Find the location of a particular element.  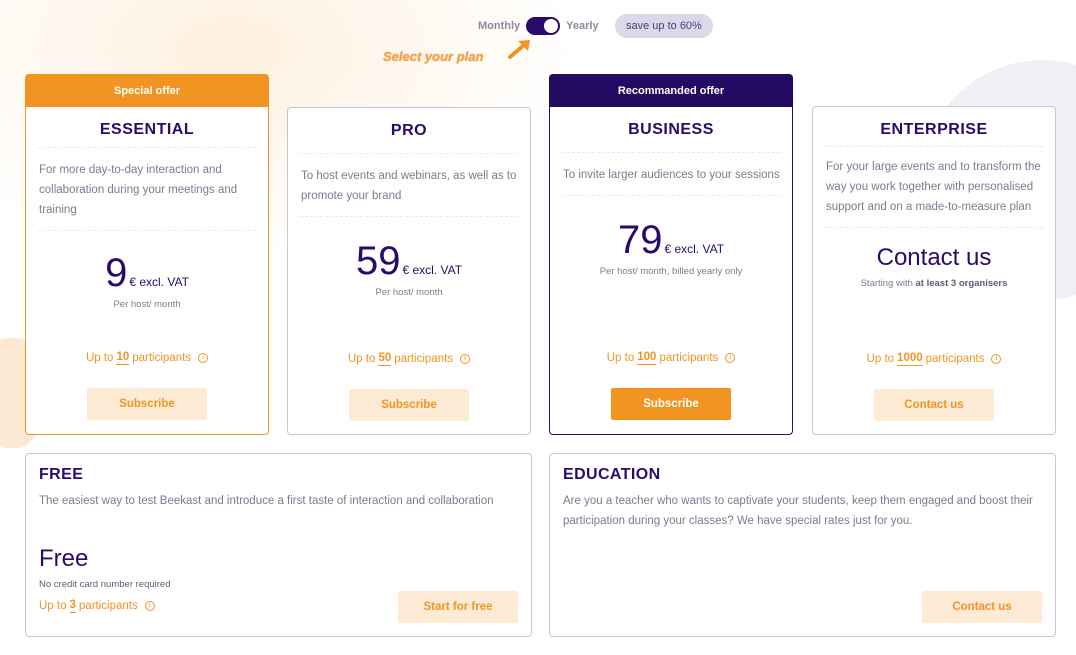

participants-limit: Up to 1000 participants i is located at coordinates (934, 359).